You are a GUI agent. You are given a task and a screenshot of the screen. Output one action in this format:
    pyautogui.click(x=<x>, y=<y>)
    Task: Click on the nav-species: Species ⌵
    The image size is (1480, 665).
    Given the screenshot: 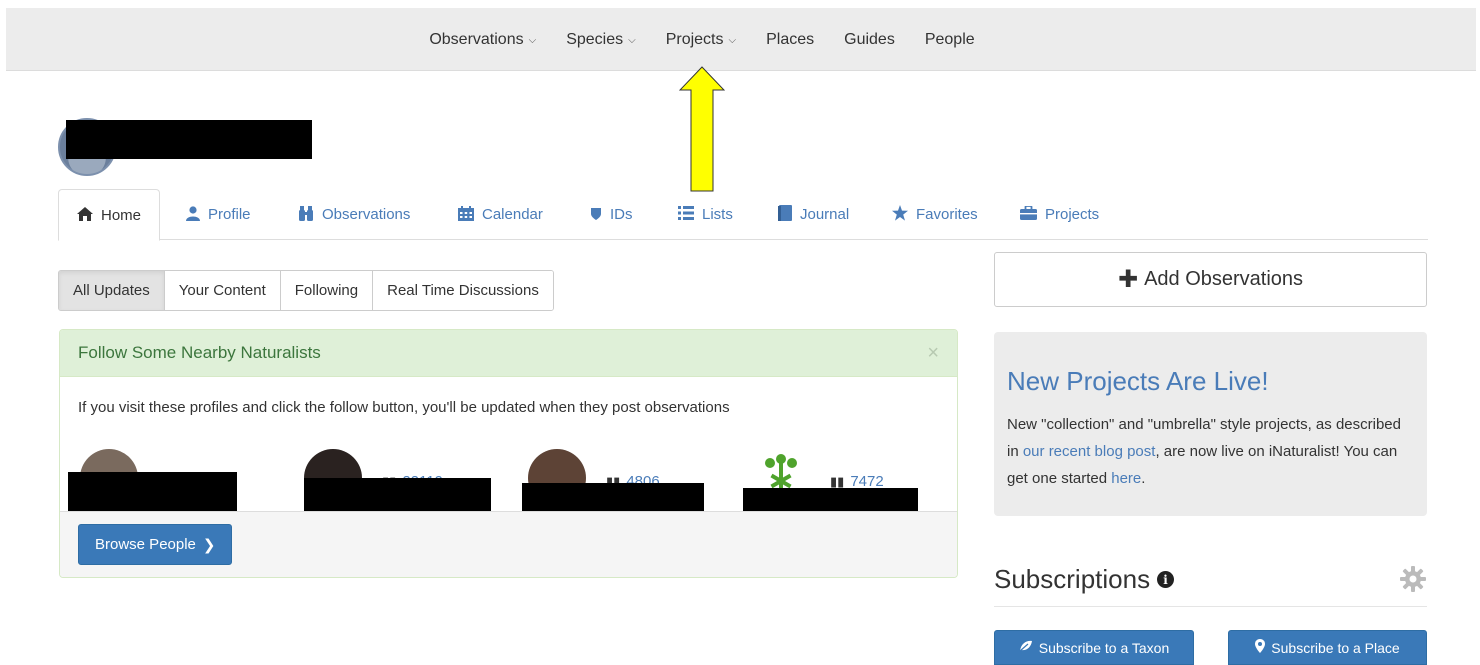 What is the action you would take?
    pyautogui.click(x=601, y=40)
    